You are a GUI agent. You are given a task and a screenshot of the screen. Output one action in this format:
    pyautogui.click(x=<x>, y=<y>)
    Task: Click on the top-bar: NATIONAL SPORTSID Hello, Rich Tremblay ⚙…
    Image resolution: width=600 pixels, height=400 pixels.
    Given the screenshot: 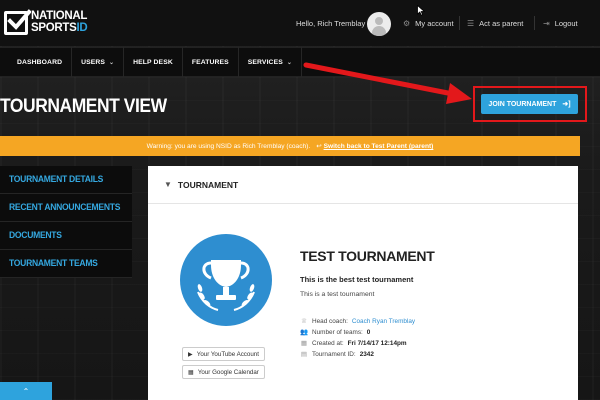 What is the action you would take?
    pyautogui.click(x=300, y=23)
    